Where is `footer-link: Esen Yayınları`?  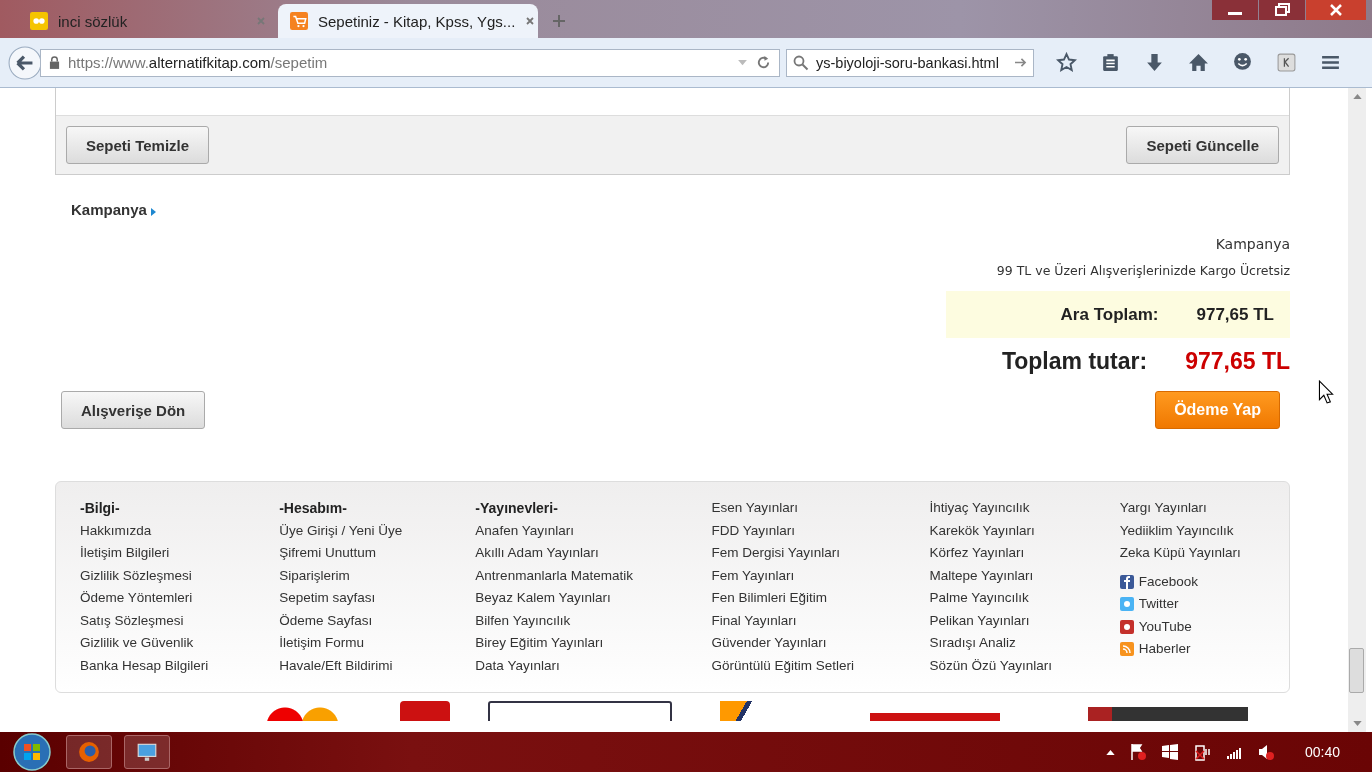 footer-link: Esen Yayınları is located at coordinates (820, 511).